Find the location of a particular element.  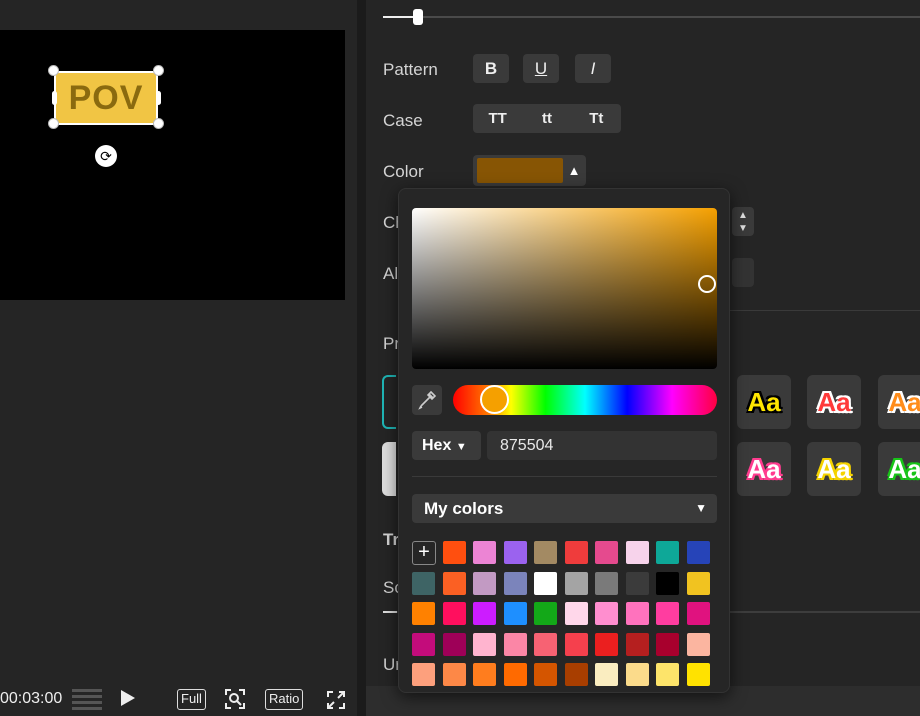

sticker-text: POV is located at coordinates (106, 97).